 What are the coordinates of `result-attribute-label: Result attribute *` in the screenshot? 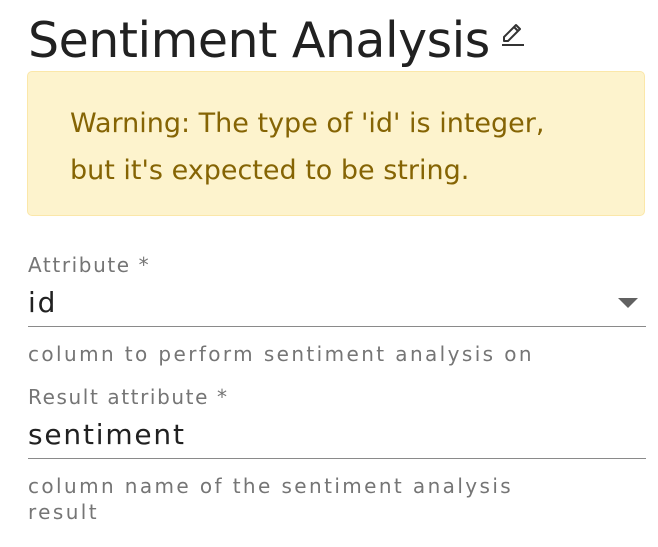 It's located at (128, 397).